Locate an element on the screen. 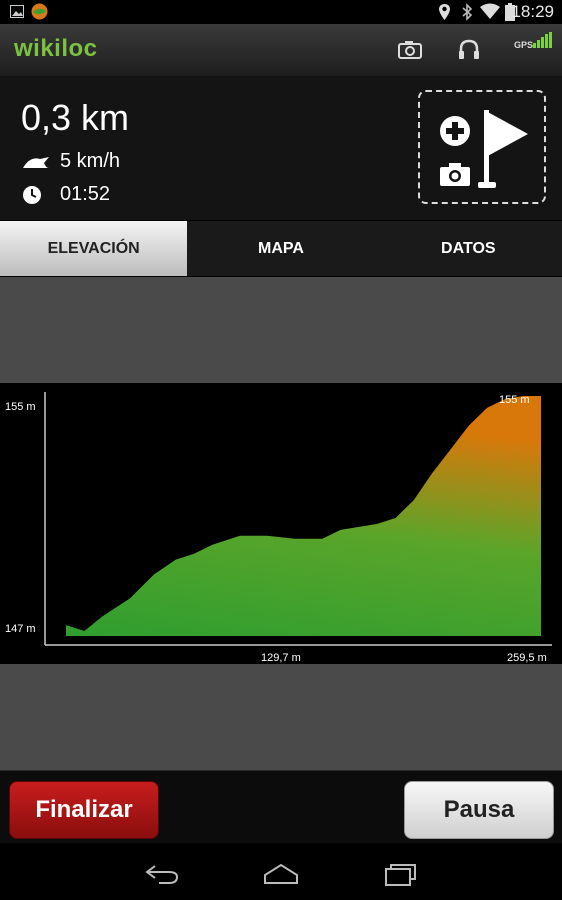  app-bar: wikiloc GPS is located at coordinates (281, 50).